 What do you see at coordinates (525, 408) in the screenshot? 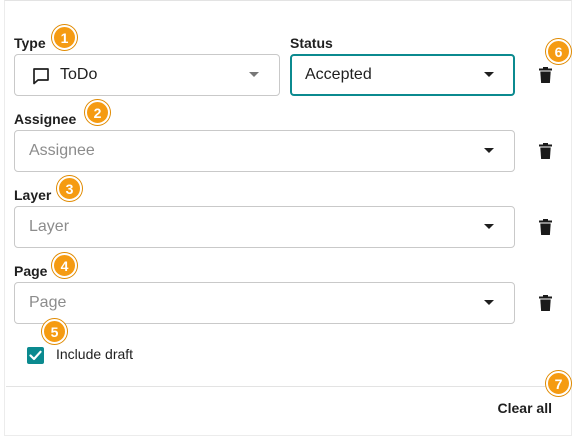
I see `clear-all-button: Clear all` at bounding box center [525, 408].